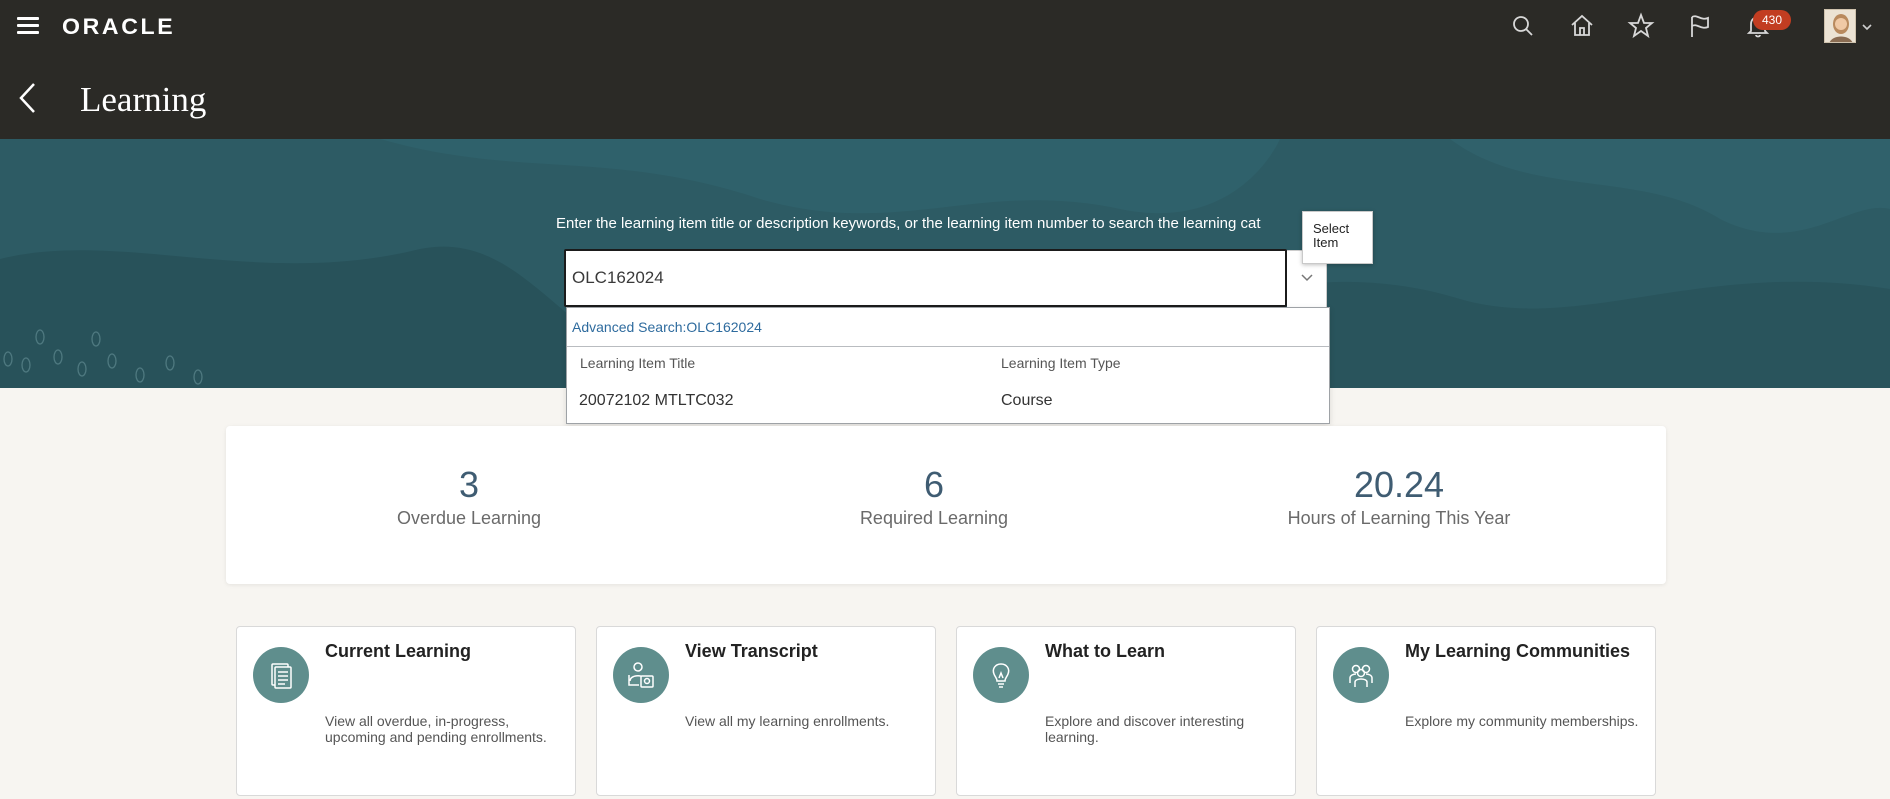 The image size is (1890, 799). Describe the element at coordinates (925, 278) in the screenshot. I see `learning-search-input` at that location.